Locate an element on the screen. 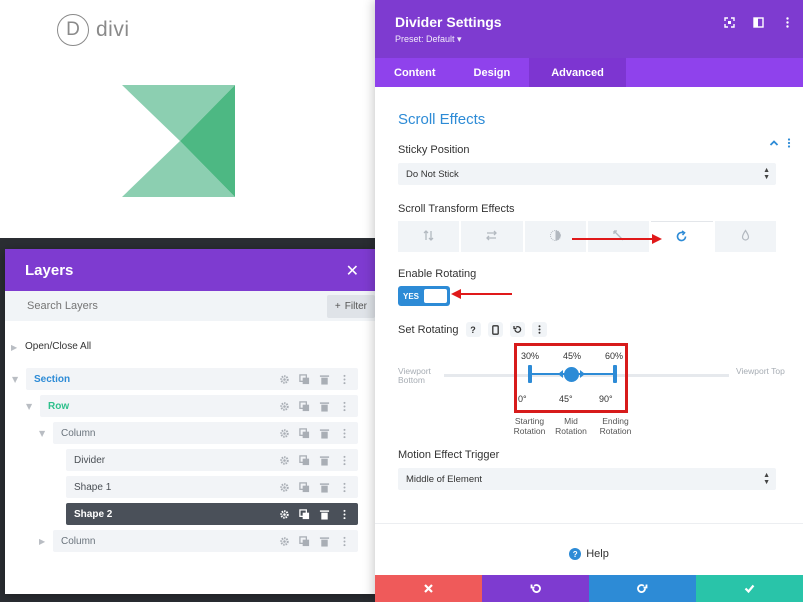 The height and width of the screenshot is (602, 803). help-label: Help is located at coordinates (597, 554).